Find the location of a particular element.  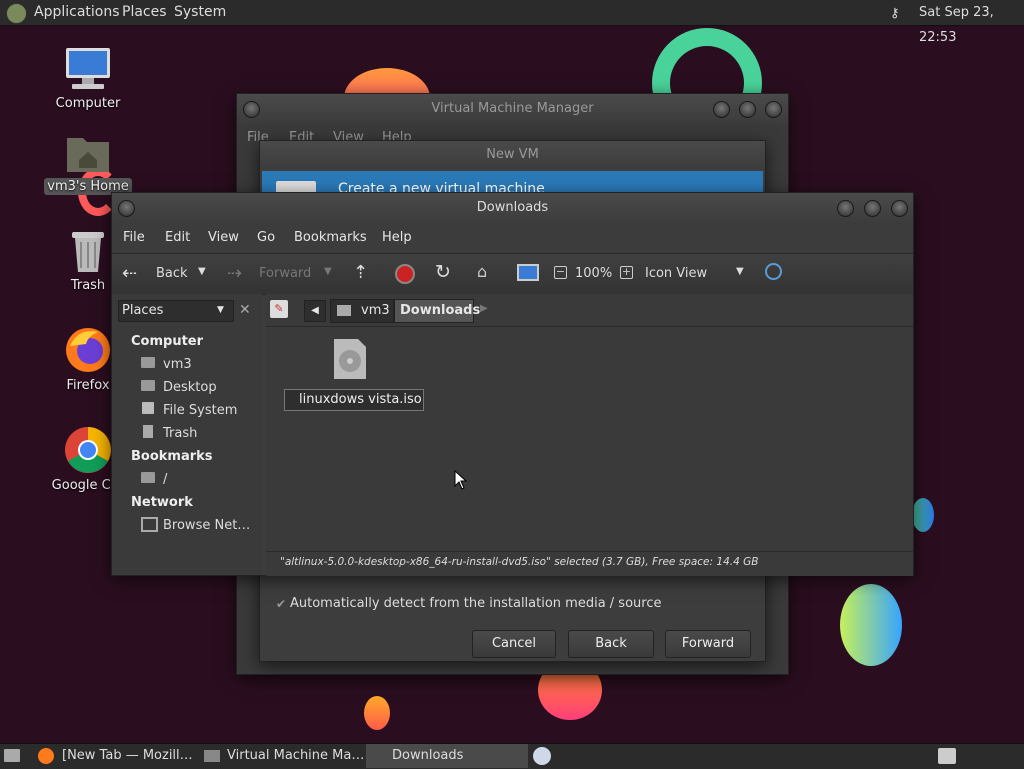

sidebar-heading-bookmarks: Bookmarks is located at coordinates (172, 456).